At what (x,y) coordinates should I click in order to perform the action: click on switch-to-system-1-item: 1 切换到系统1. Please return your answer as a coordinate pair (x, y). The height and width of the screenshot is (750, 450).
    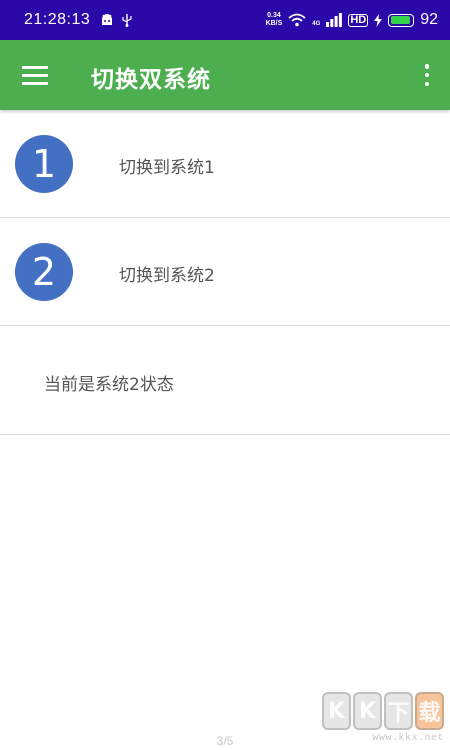
    Looking at the image, I should click on (225, 164).